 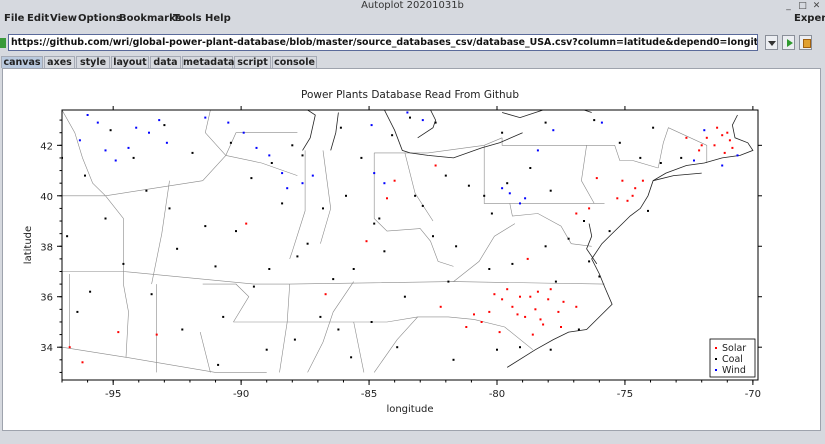 I want to click on y-tick-label: 40, so click(x=46, y=197).